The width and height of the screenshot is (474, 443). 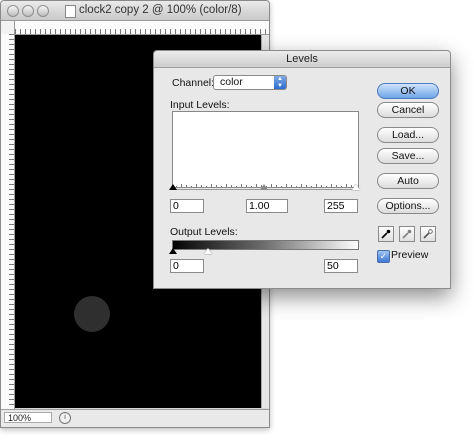 I want to click on output-gradient-ramp, so click(x=265, y=245).